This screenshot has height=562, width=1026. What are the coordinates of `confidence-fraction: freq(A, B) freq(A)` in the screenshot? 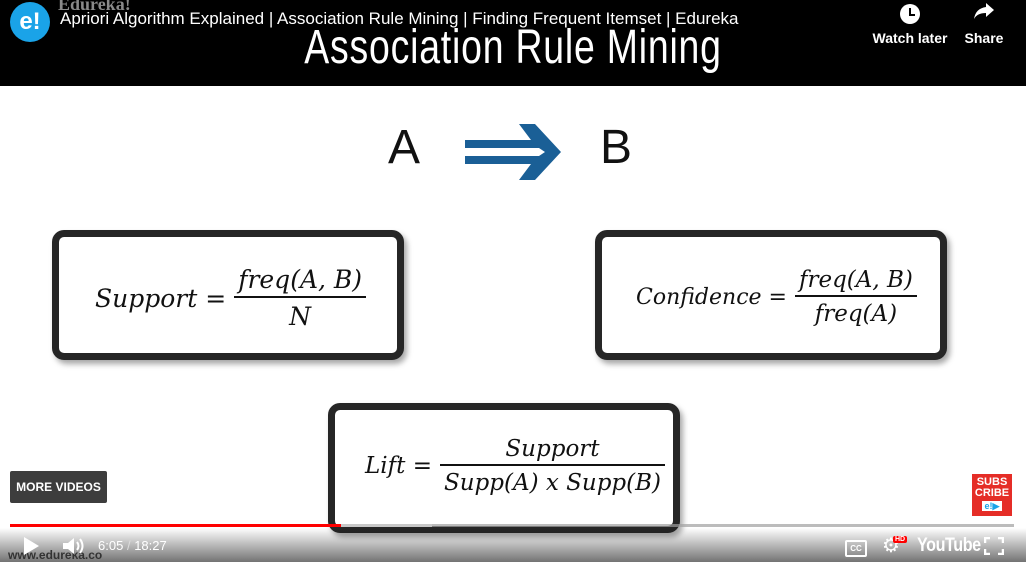 It's located at (855, 297).